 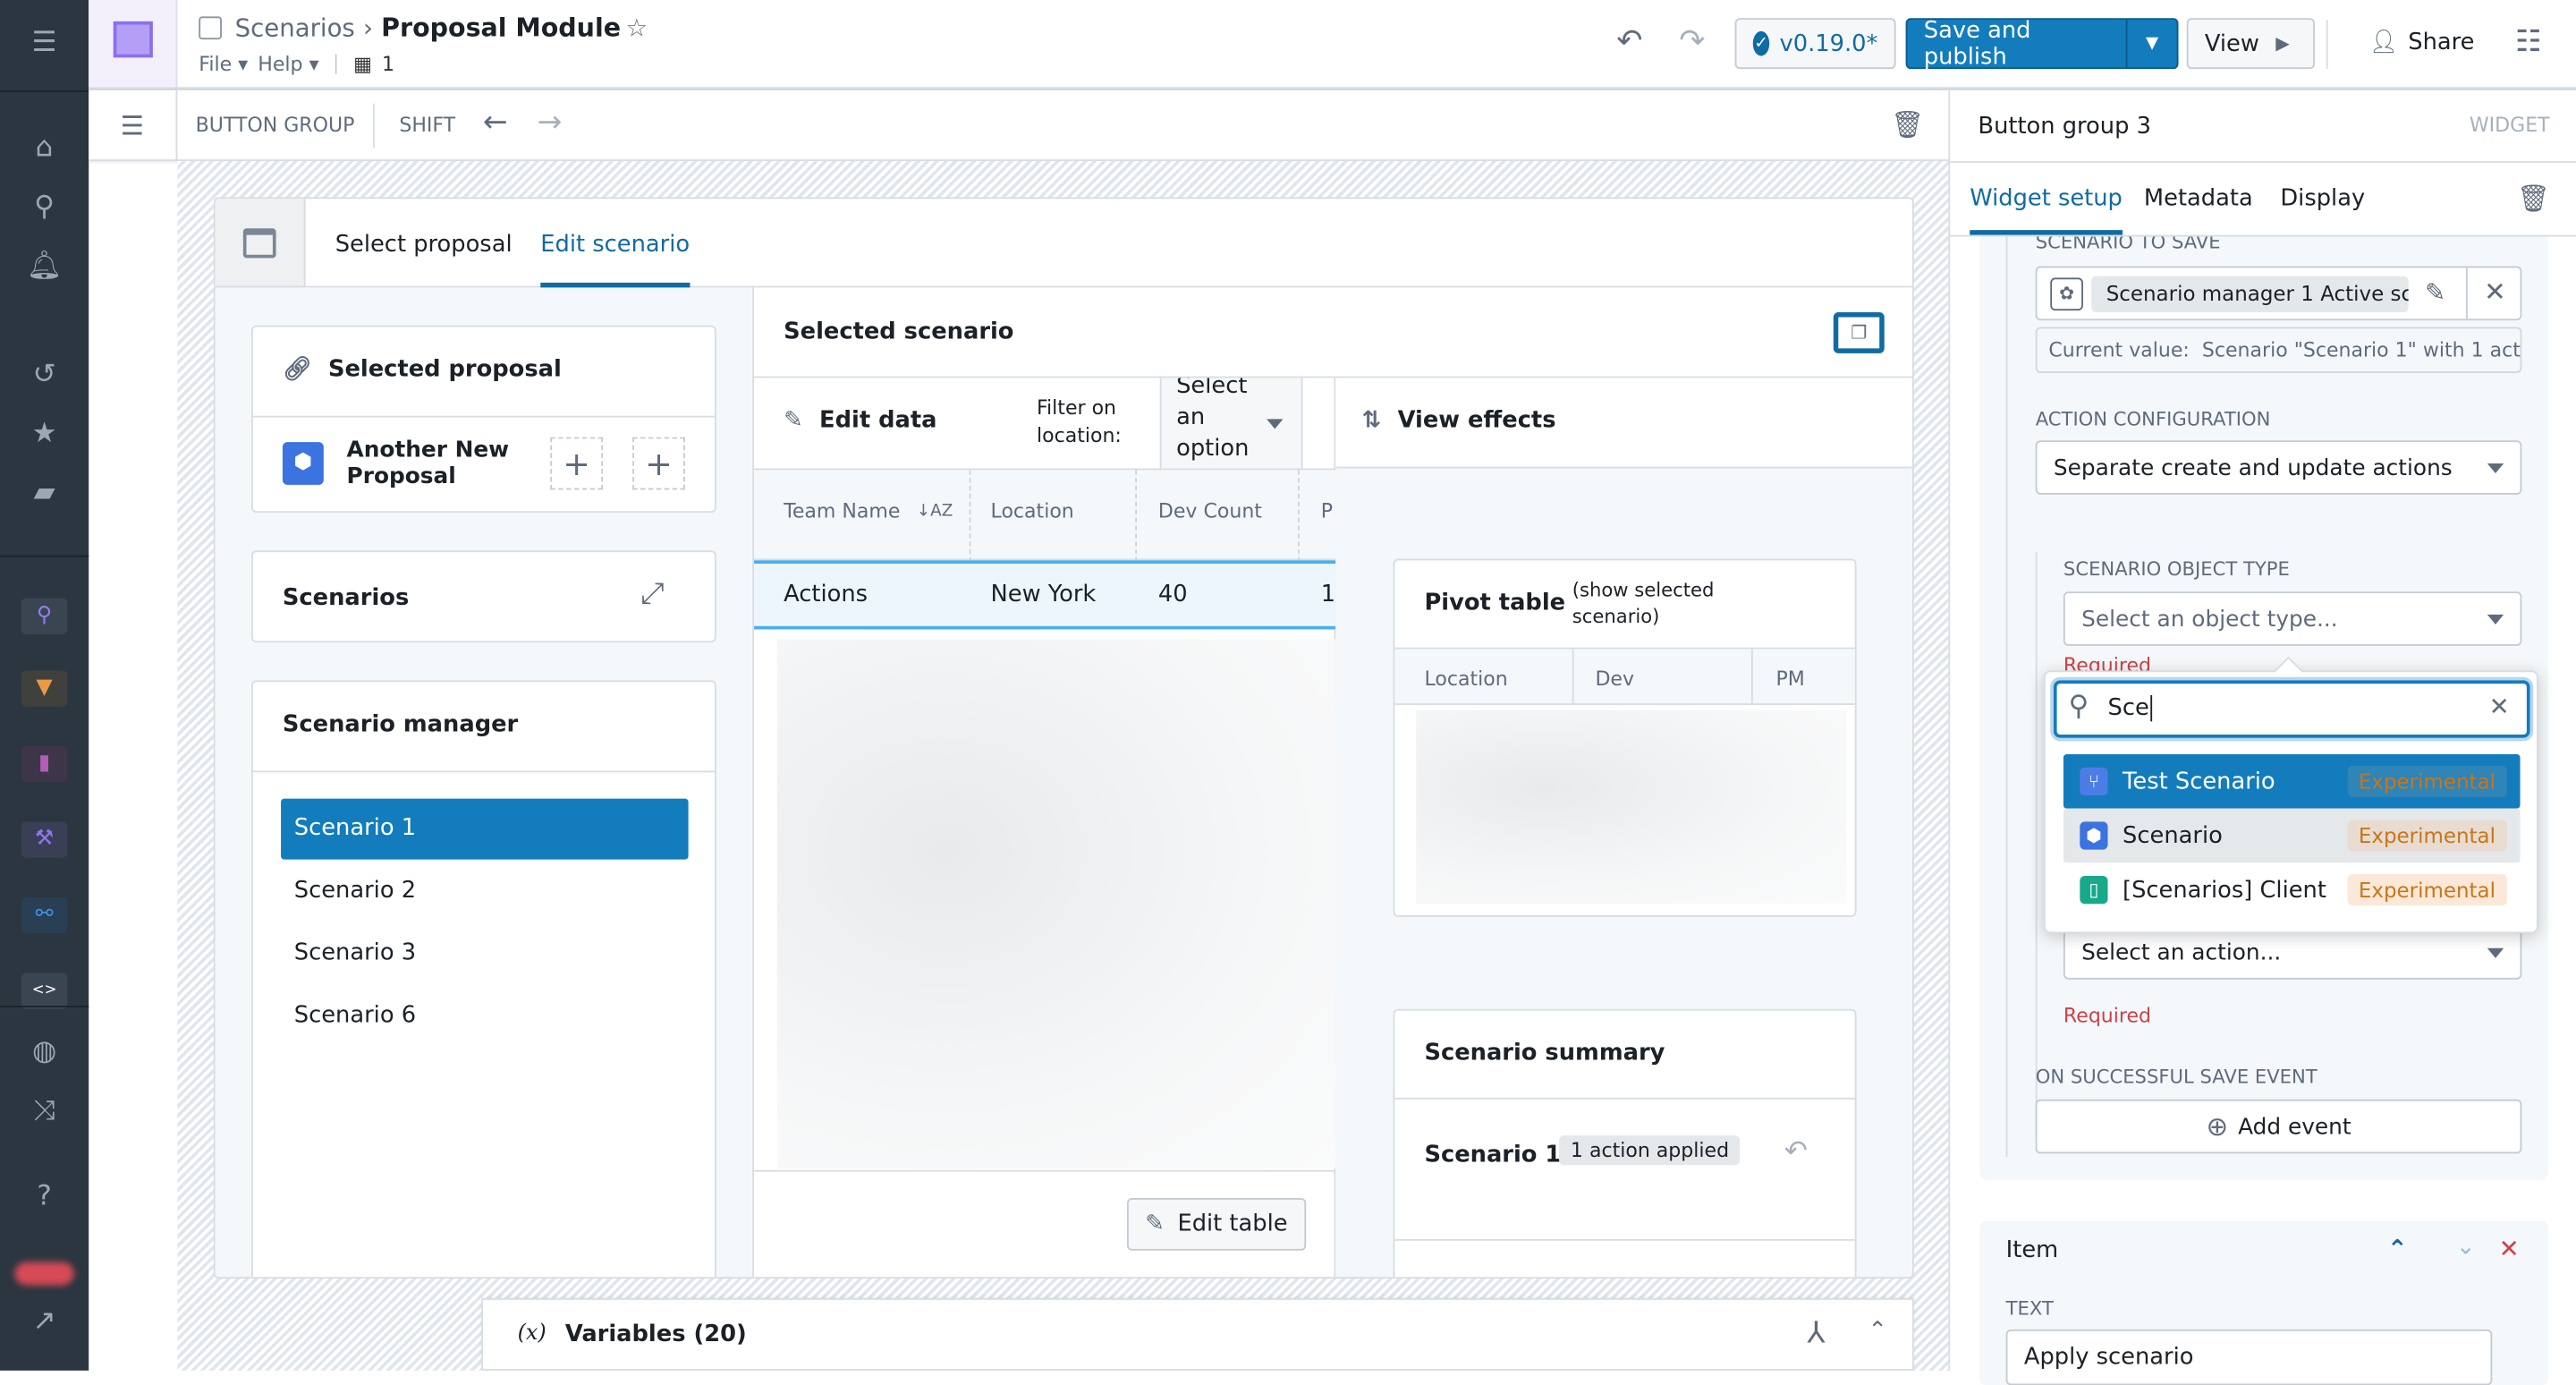 I want to click on scenario-list-item: Scenario 1, so click(x=485, y=829).